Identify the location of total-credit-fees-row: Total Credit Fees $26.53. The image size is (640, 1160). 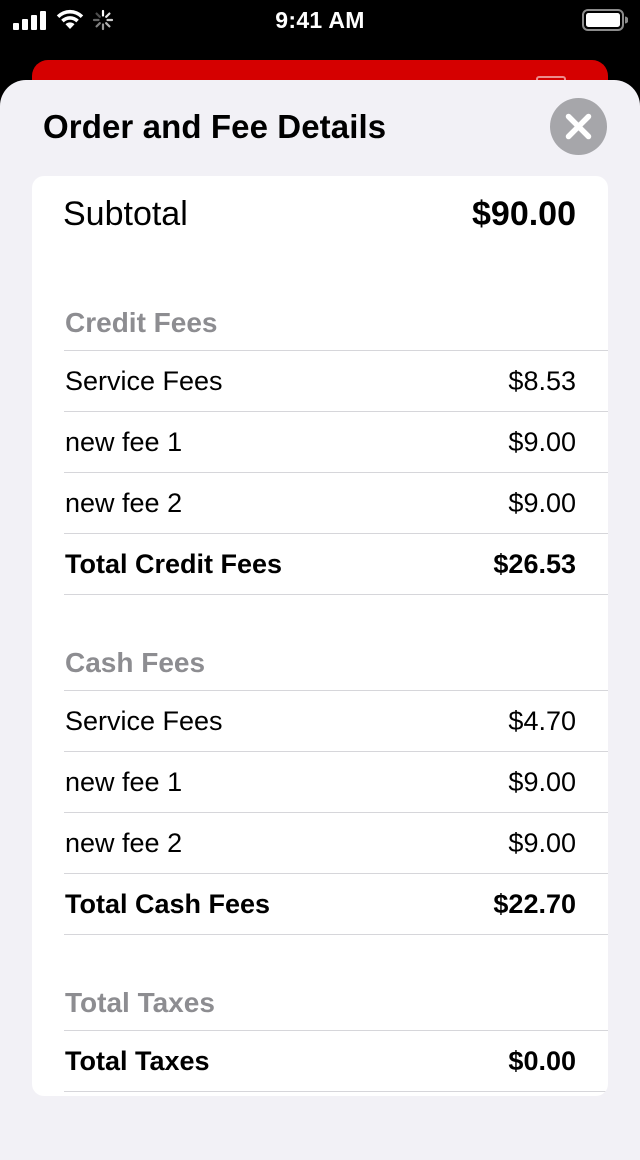
(336, 564).